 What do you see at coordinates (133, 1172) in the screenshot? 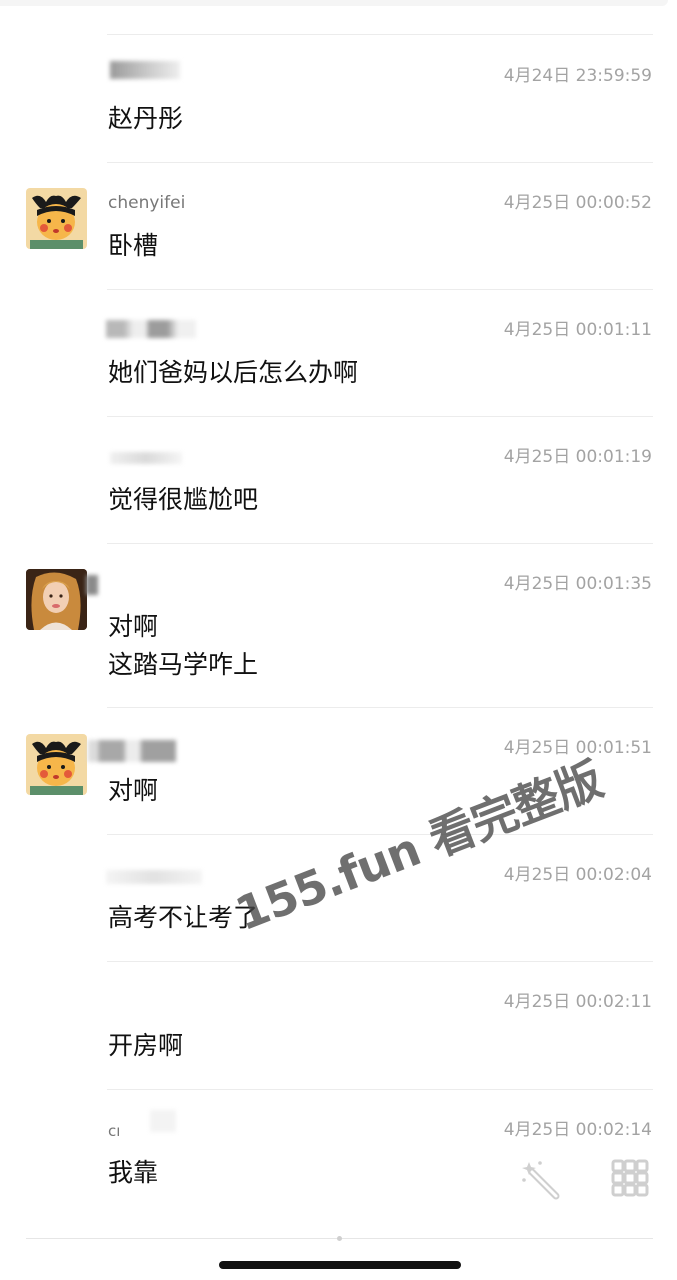
I see `message-text: 我靠` at bounding box center [133, 1172].